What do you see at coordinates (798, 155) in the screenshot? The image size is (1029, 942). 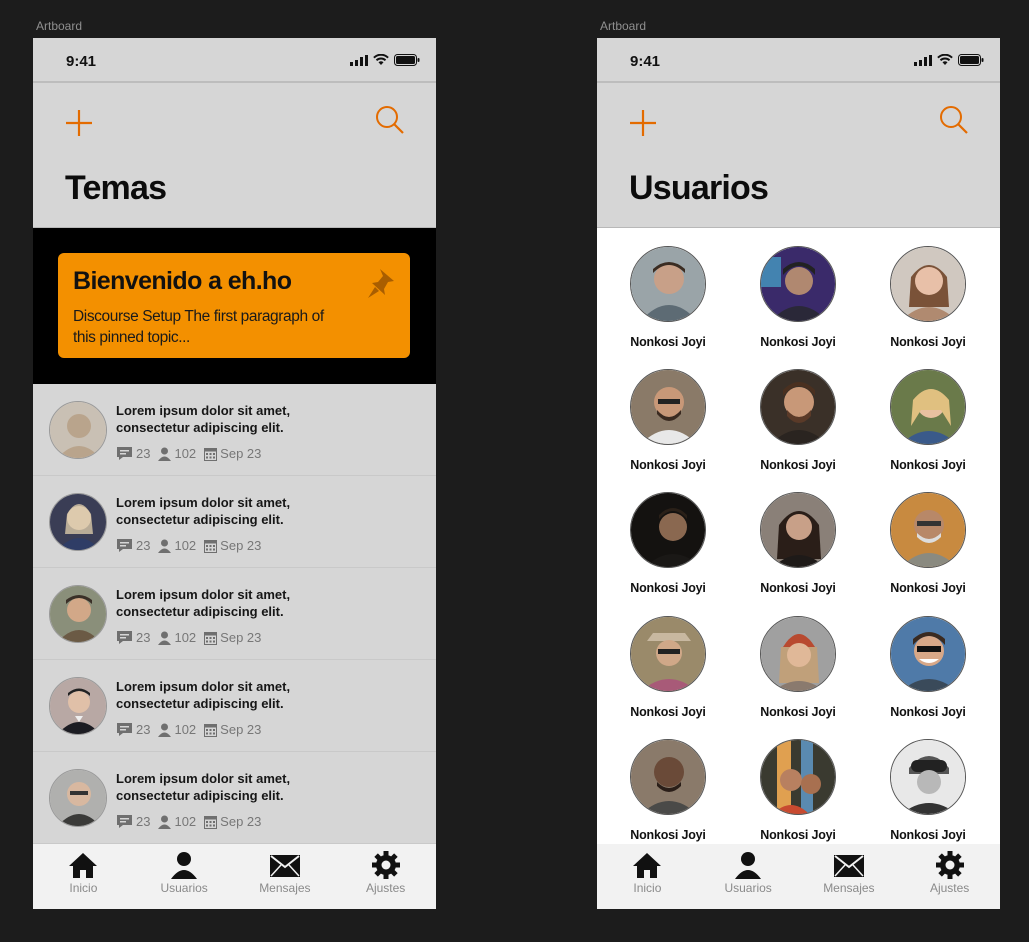 I see `header: Usuarios` at bounding box center [798, 155].